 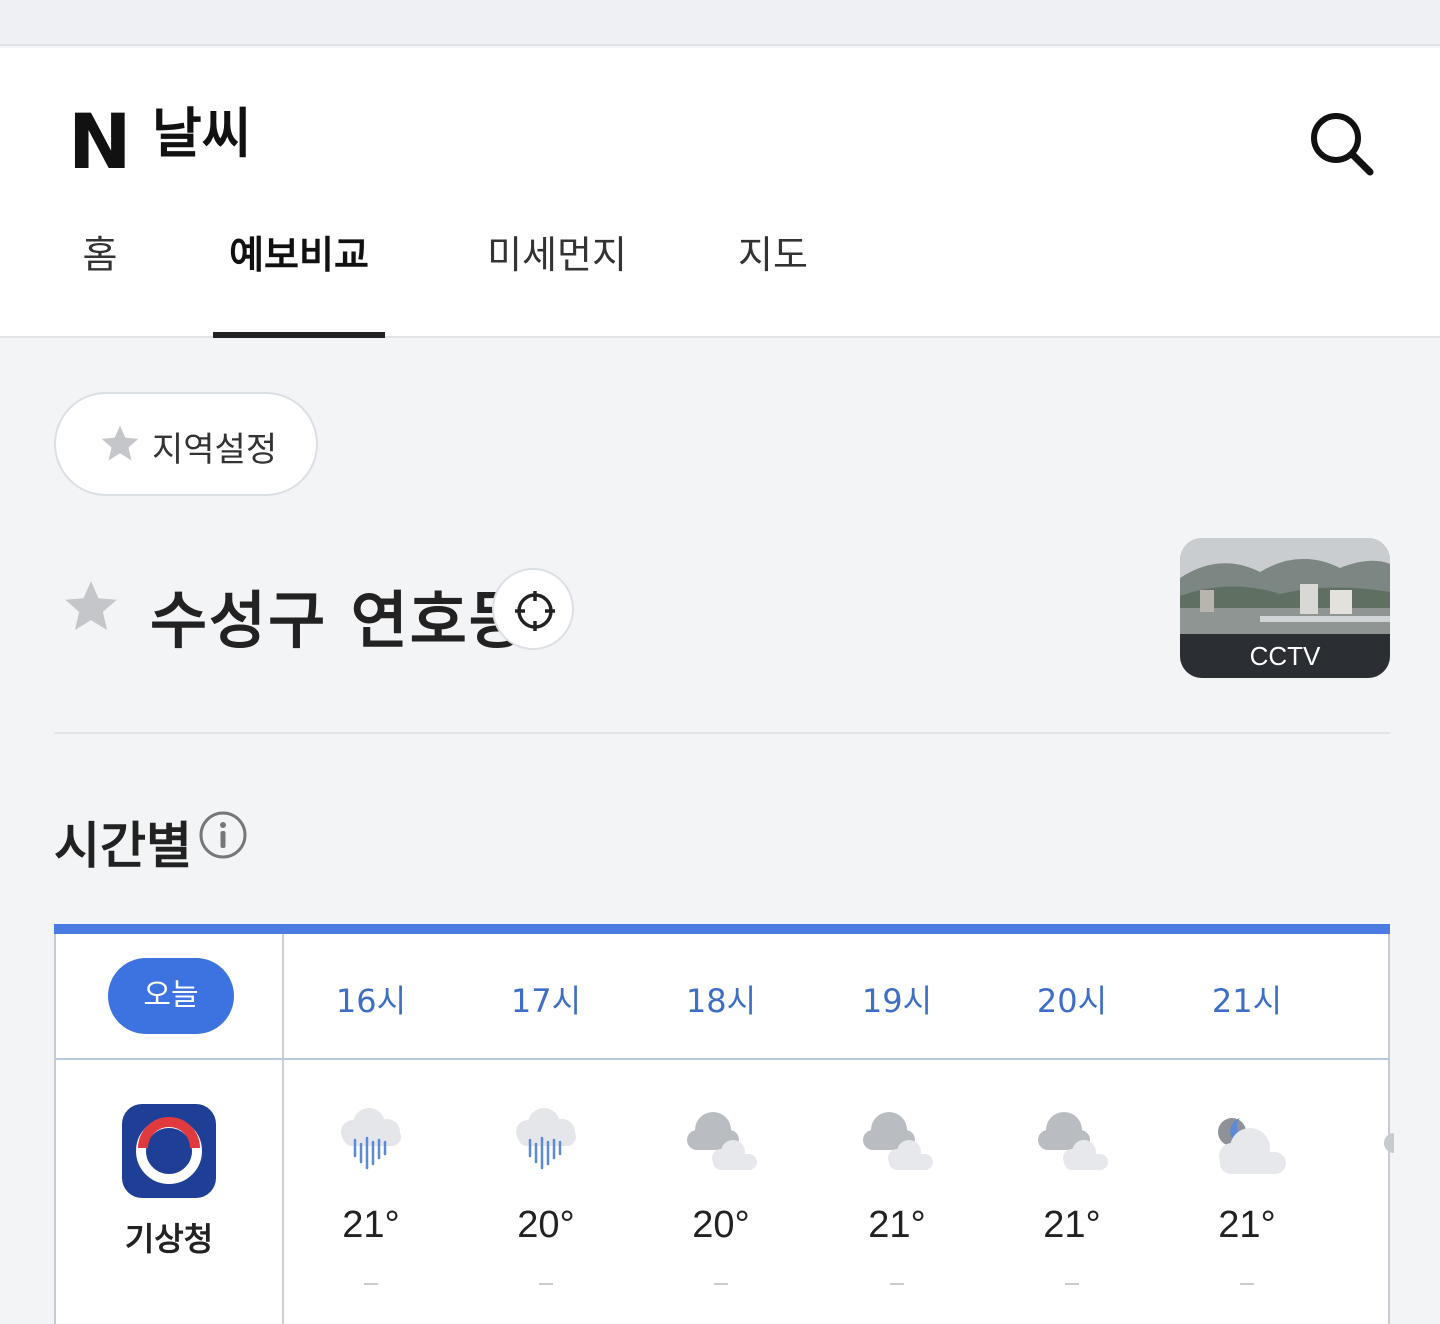 What do you see at coordinates (557, 282) in the screenshot?
I see `tab-fine-dust: 미세먼지` at bounding box center [557, 282].